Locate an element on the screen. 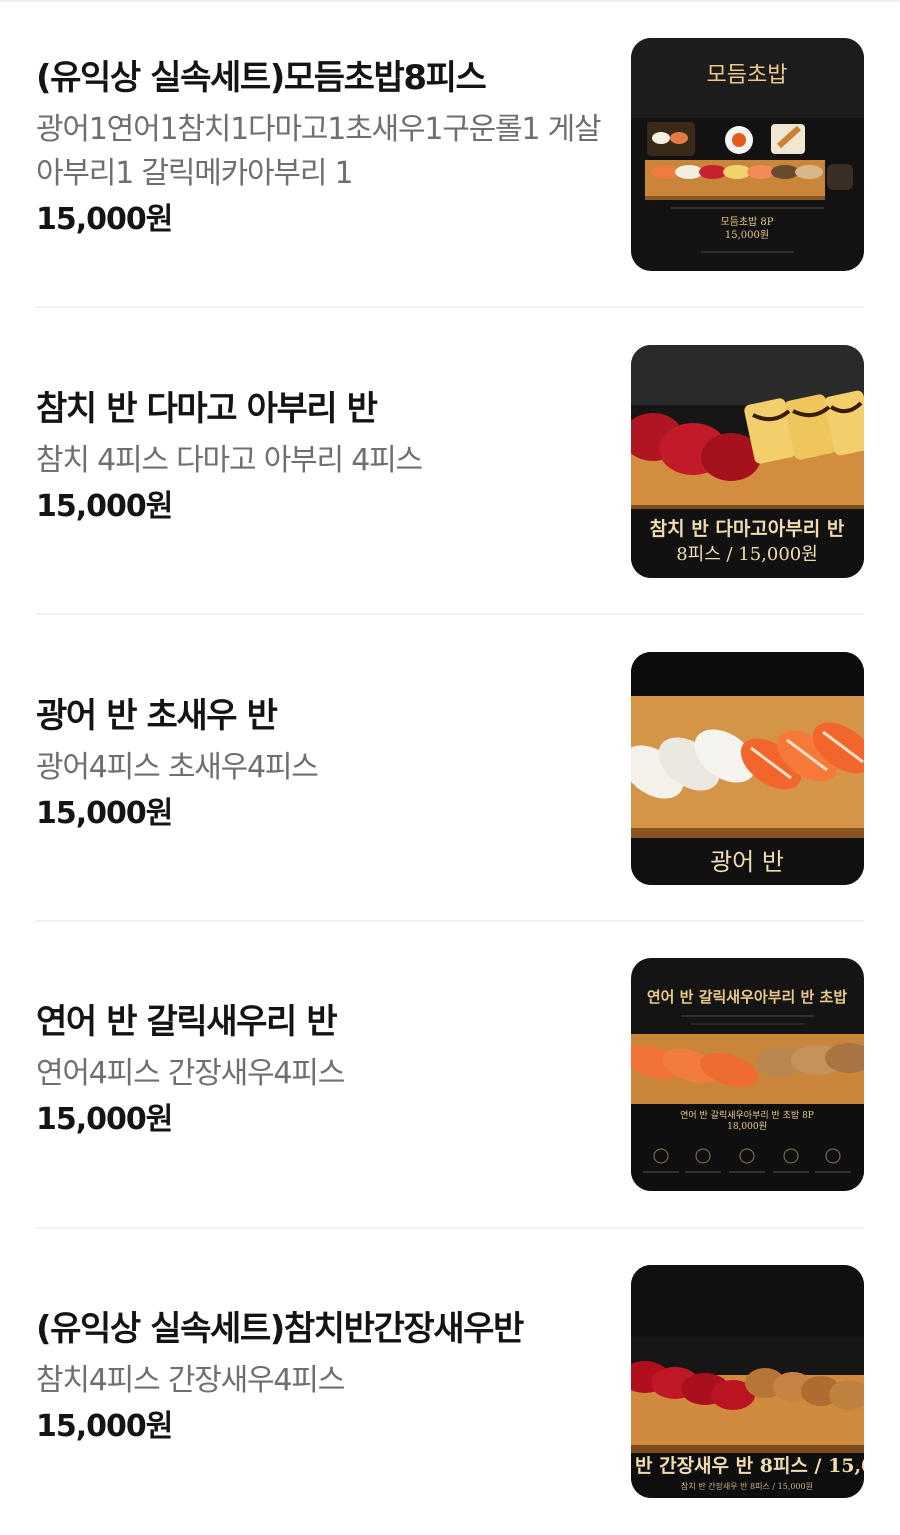 The width and height of the screenshot is (900, 1535). image-caption-name: 모듬초밥 8P is located at coordinates (746, 222).